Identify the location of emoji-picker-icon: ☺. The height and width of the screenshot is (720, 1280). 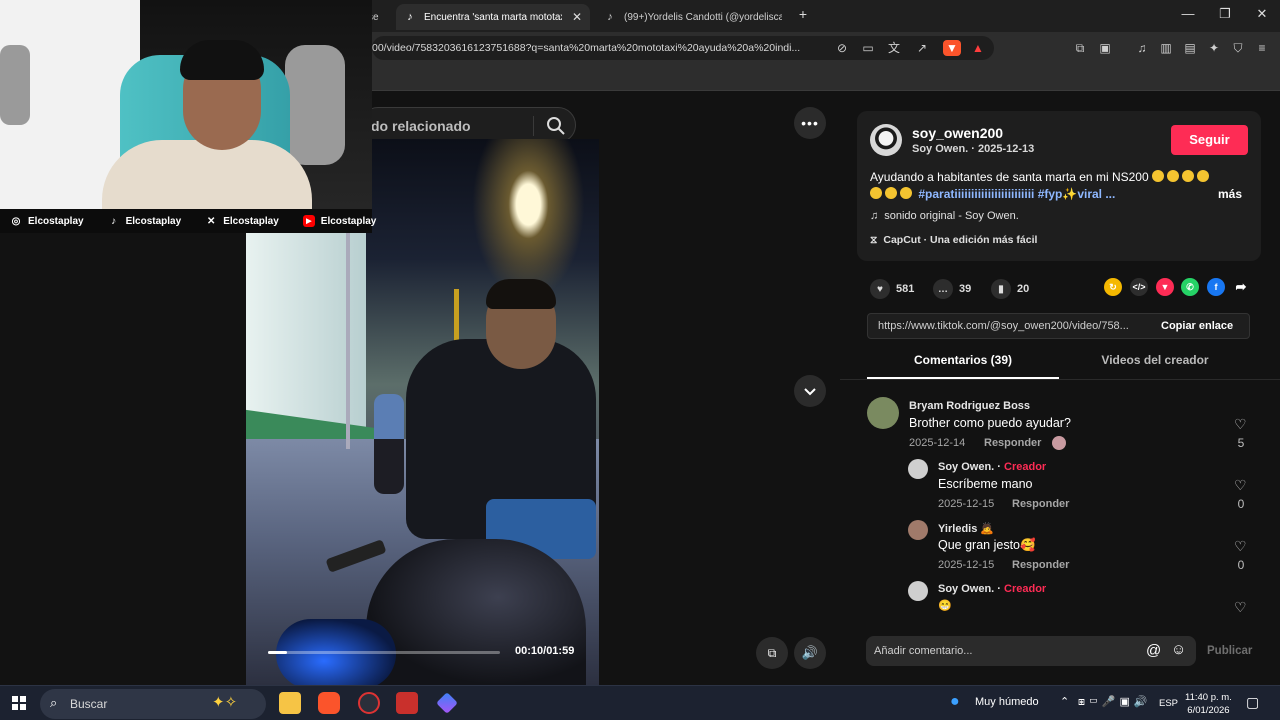
(1178, 649).